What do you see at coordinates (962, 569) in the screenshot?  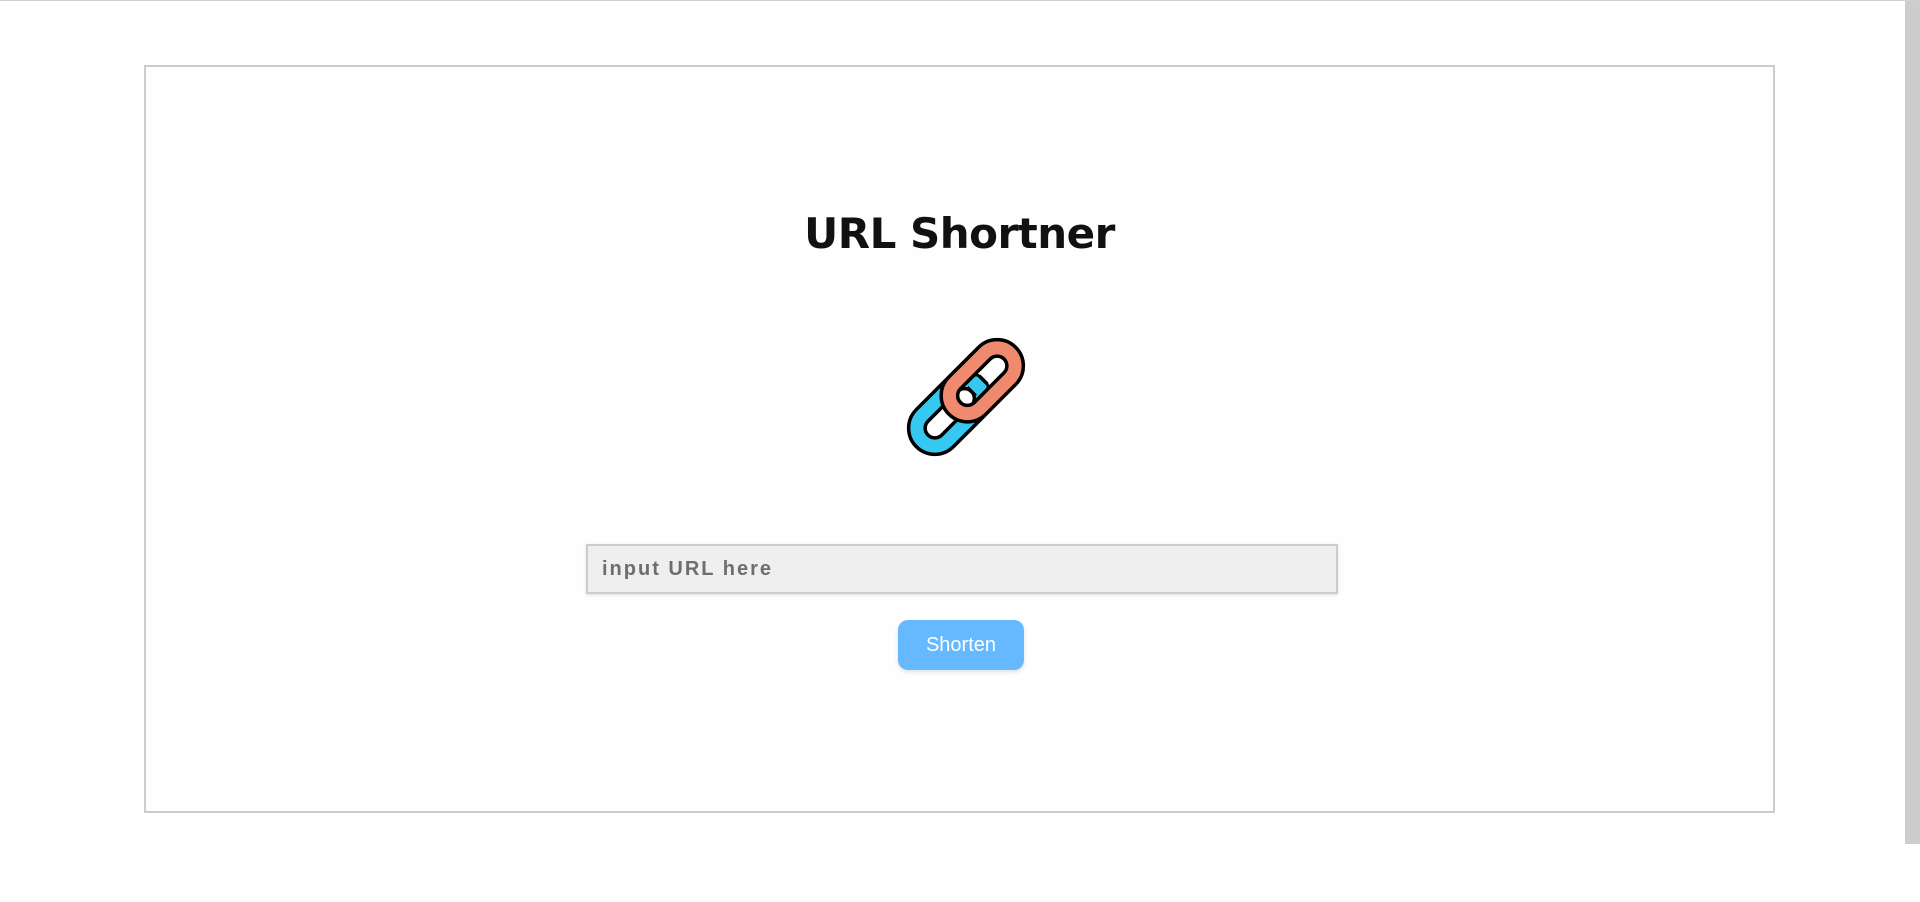 I see `url-input` at bounding box center [962, 569].